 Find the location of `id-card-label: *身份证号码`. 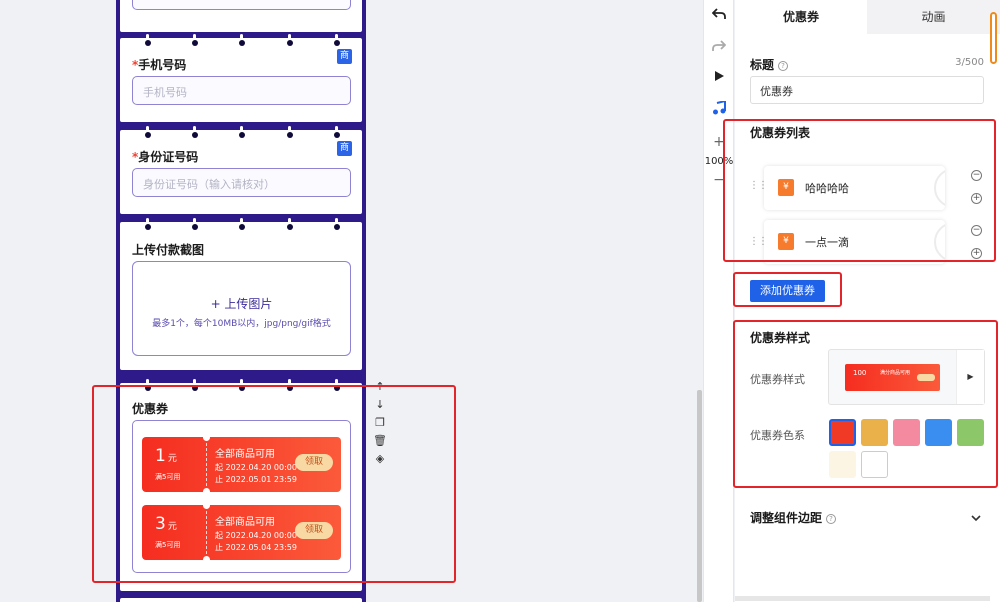

id-card-label: *身份证号码 is located at coordinates (165, 157).